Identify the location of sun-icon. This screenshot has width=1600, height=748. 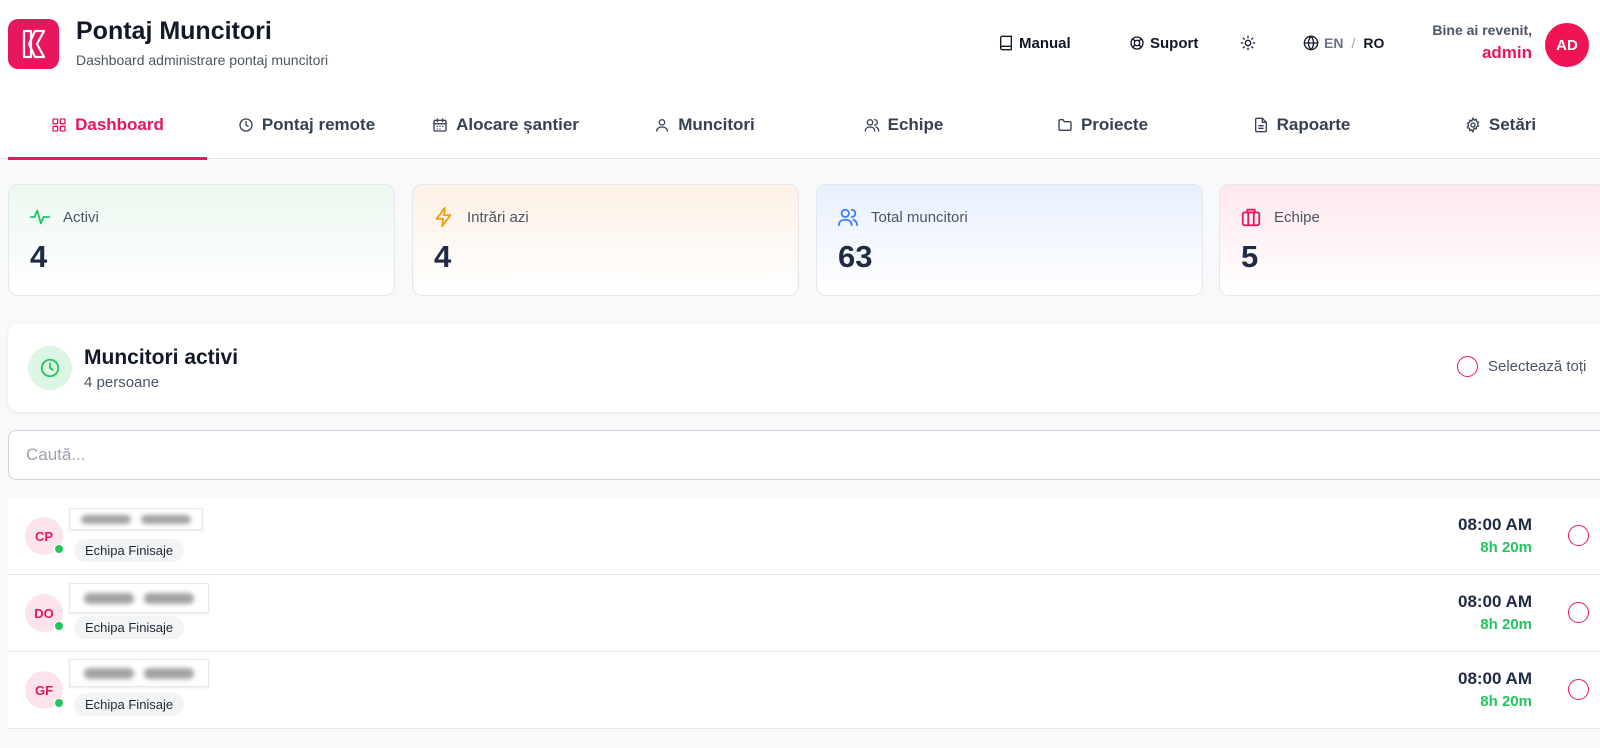
(1248, 43).